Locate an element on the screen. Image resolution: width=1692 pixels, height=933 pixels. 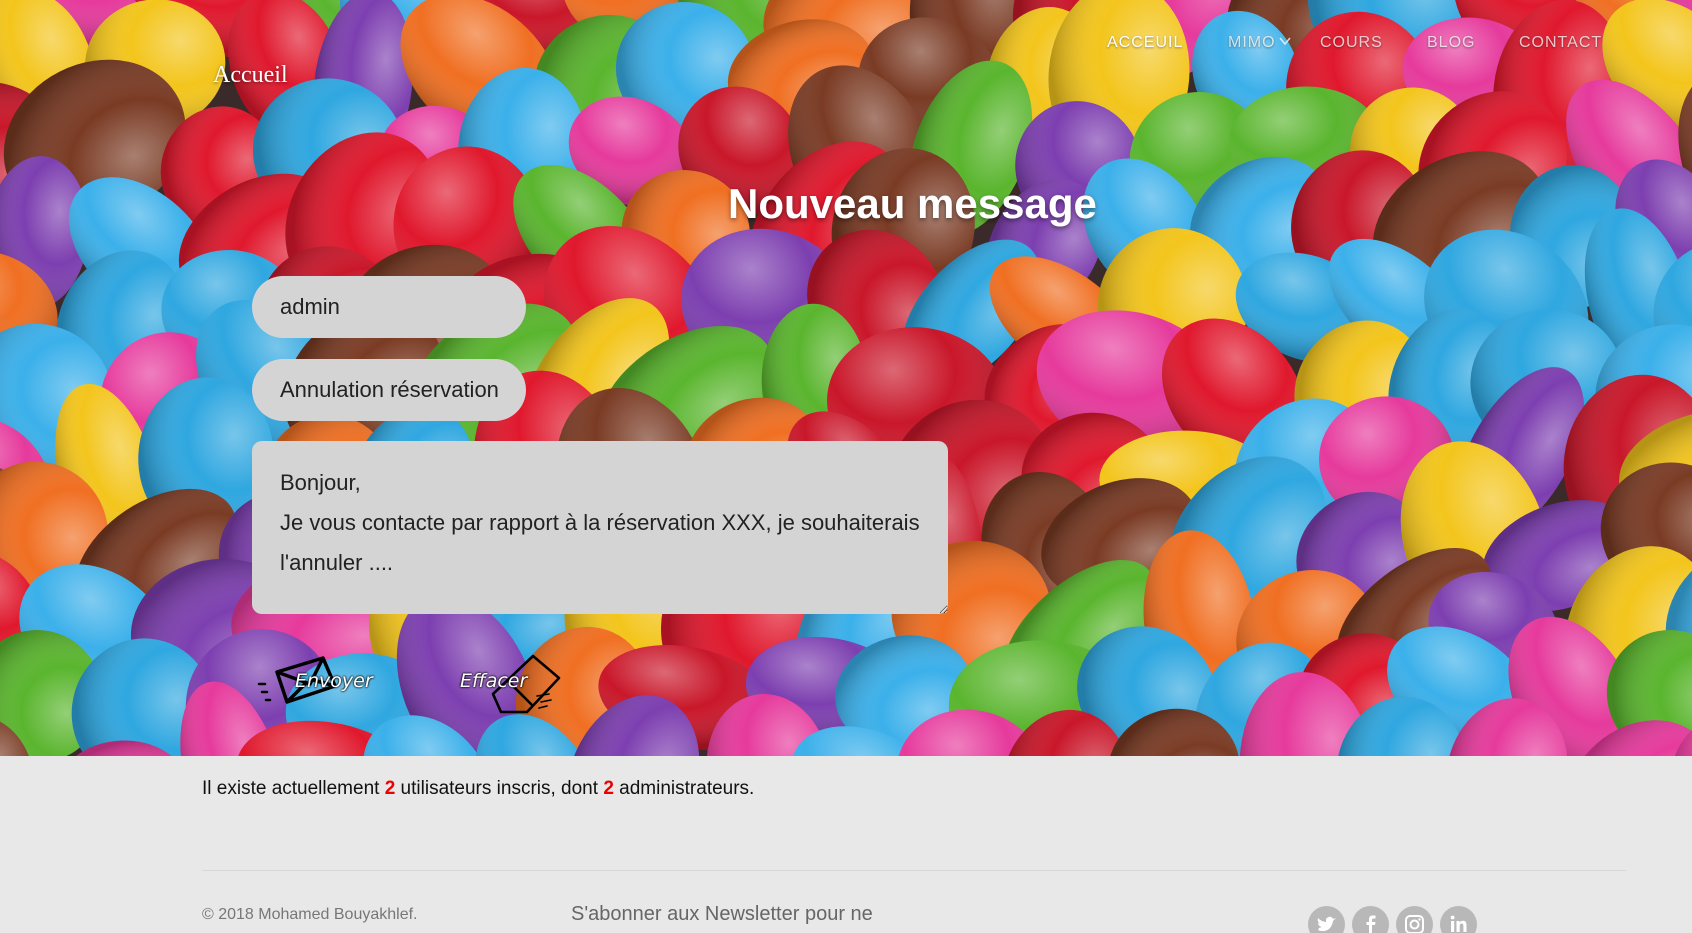
nav-mimo: MIMO is located at coordinates (1260, 43).